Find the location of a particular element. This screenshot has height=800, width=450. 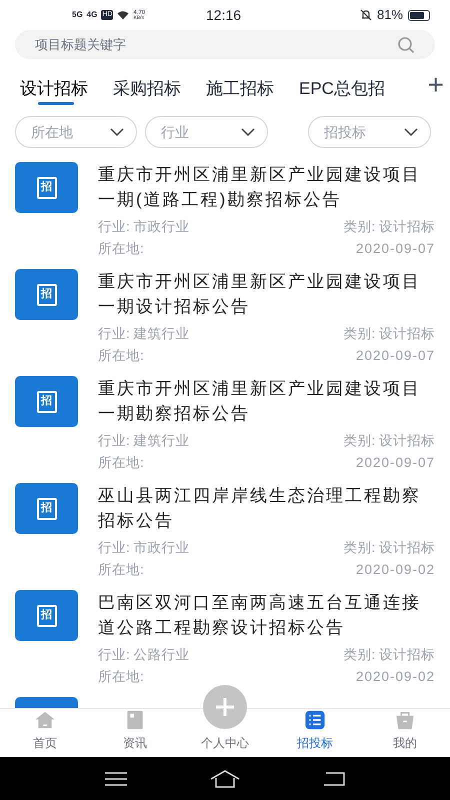

notice-title: 重庆市开州区浦里新区产业园建设项目一期勘察招标公告 is located at coordinates (266, 401).